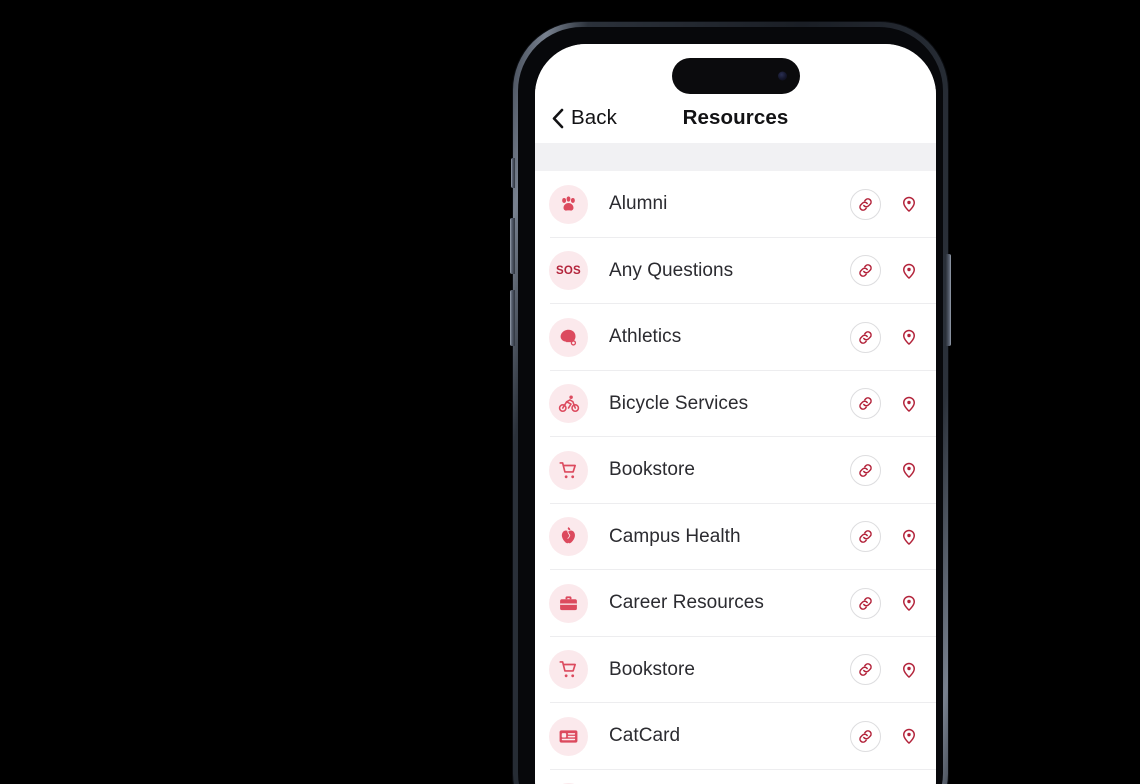 Image resolution: width=1140 pixels, height=784 pixels. Describe the element at coordinates (645, 736) in the screenshot. I see `resource-label: CatCard` at that location.